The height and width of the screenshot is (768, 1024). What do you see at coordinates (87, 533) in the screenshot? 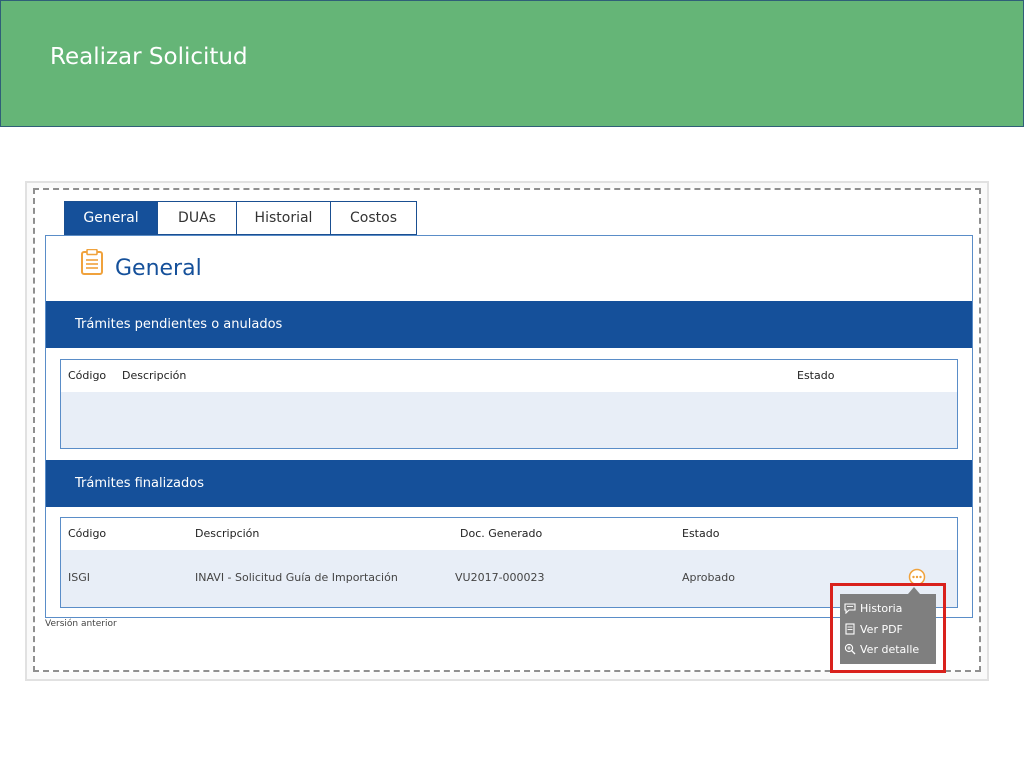
I see `finished-col-code: Código` at bounding box center [87, 533].